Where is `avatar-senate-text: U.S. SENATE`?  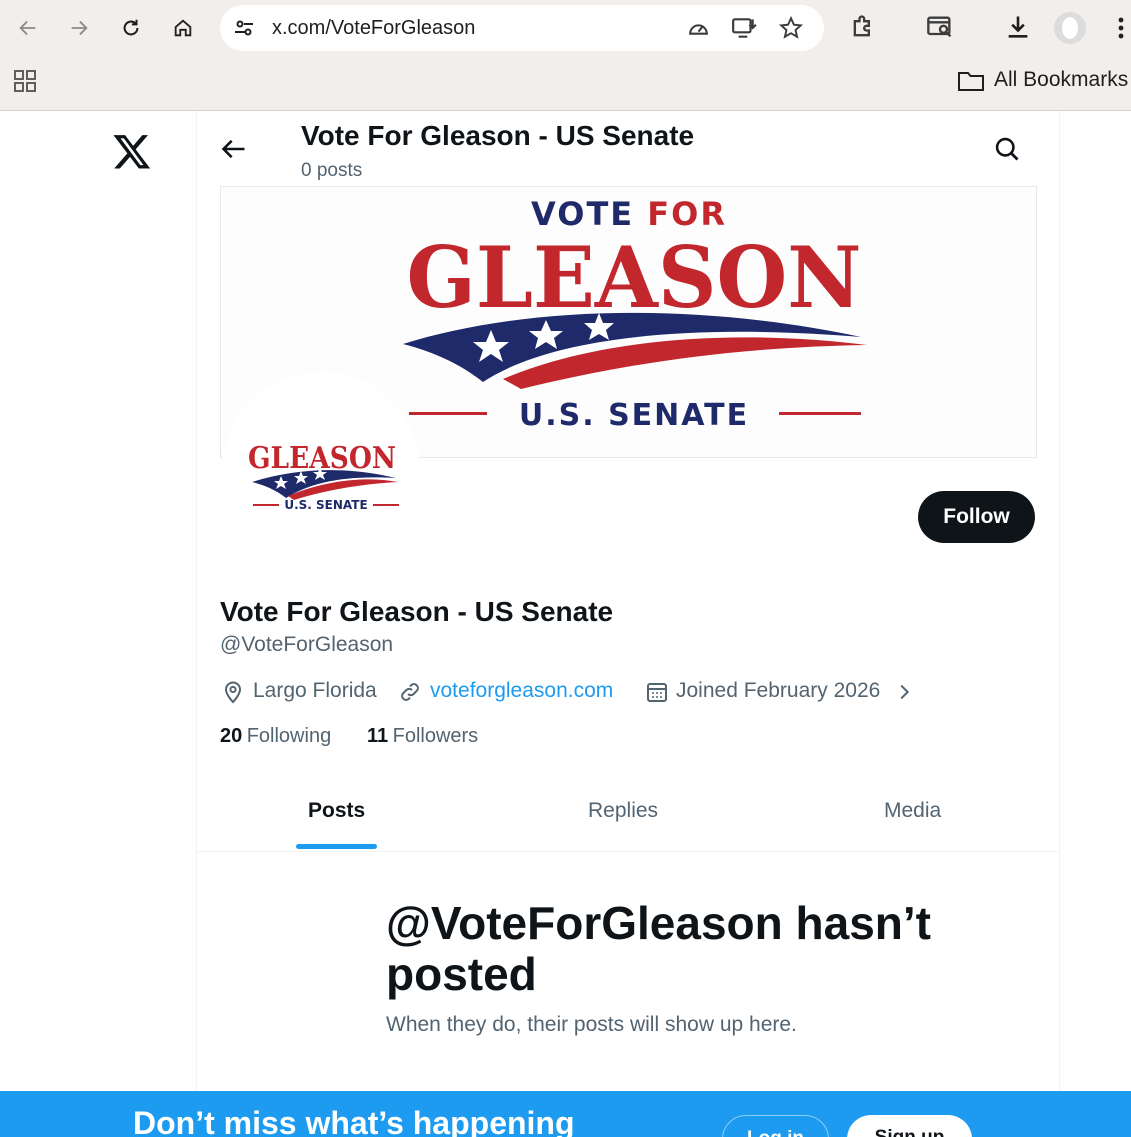
avatar-senate-text: U.S. SENATE is located at coordinates (325, 505).